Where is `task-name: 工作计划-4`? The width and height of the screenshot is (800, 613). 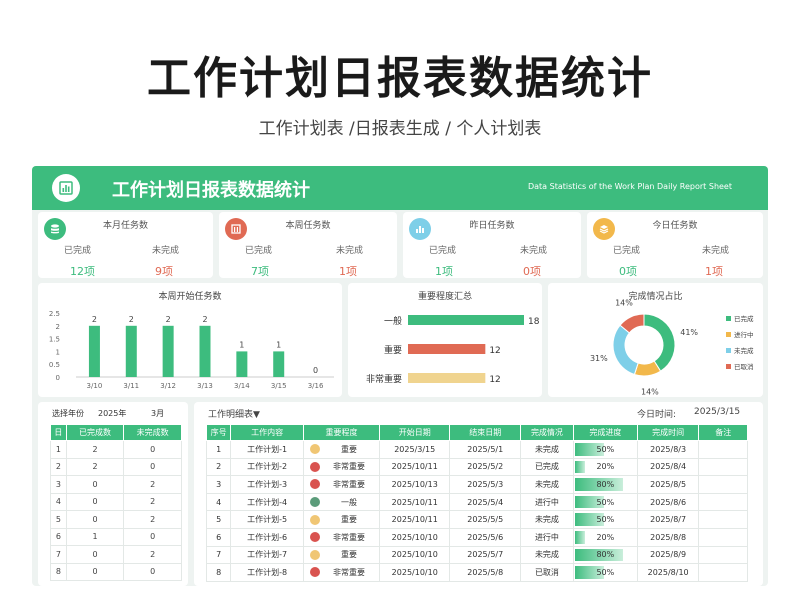 task-name: 工作计划-4 is located at coordinates (267, 502).